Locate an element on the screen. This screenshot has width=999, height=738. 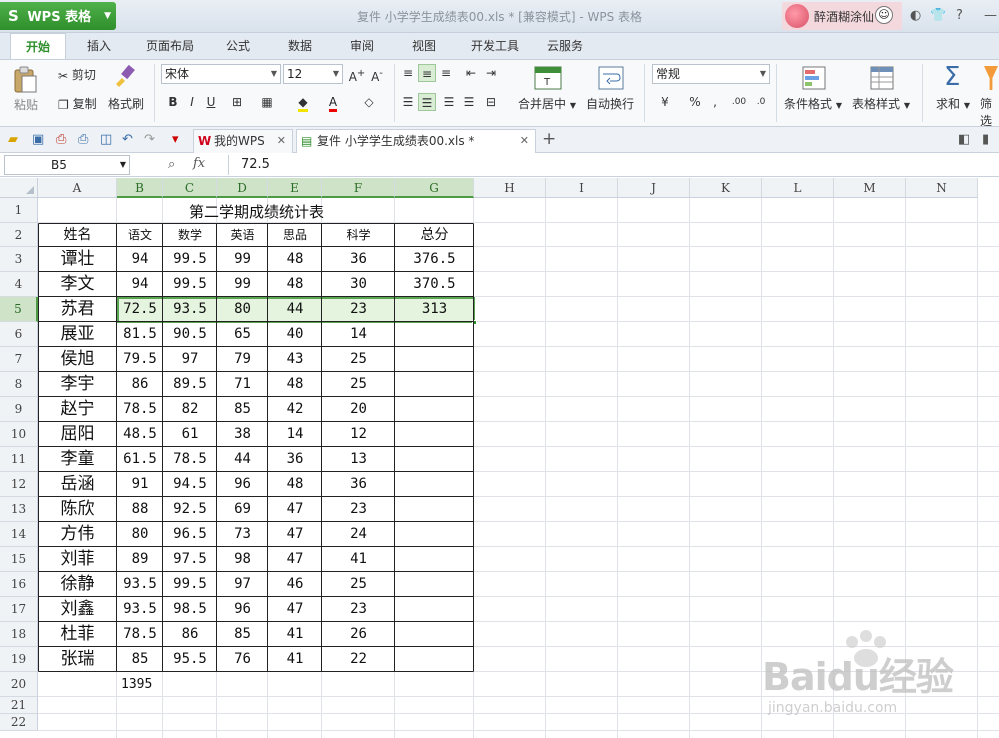
score-cell: 14 is located at coordinates (358, 334).